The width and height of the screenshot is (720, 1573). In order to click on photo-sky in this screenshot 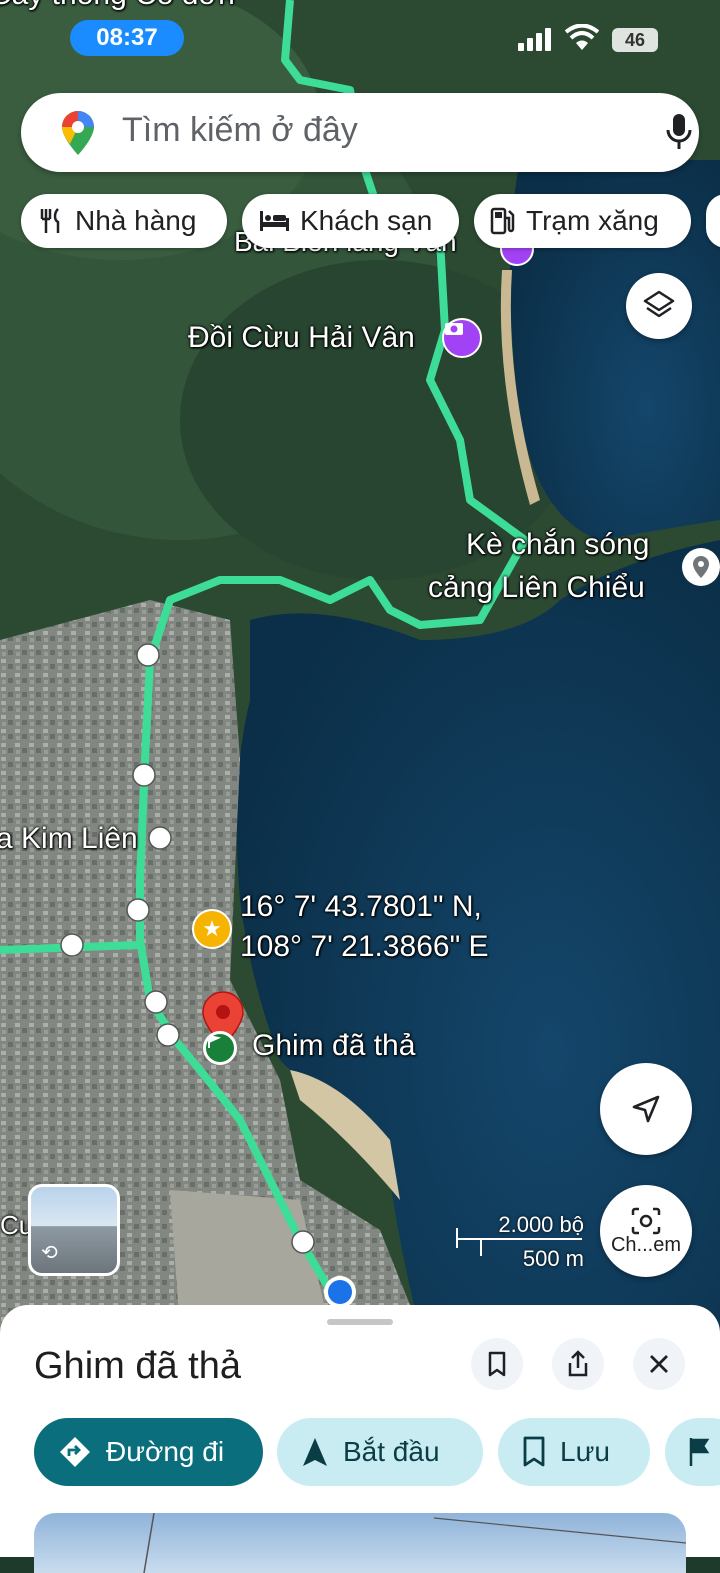, I will do `click(414, 1543)`.